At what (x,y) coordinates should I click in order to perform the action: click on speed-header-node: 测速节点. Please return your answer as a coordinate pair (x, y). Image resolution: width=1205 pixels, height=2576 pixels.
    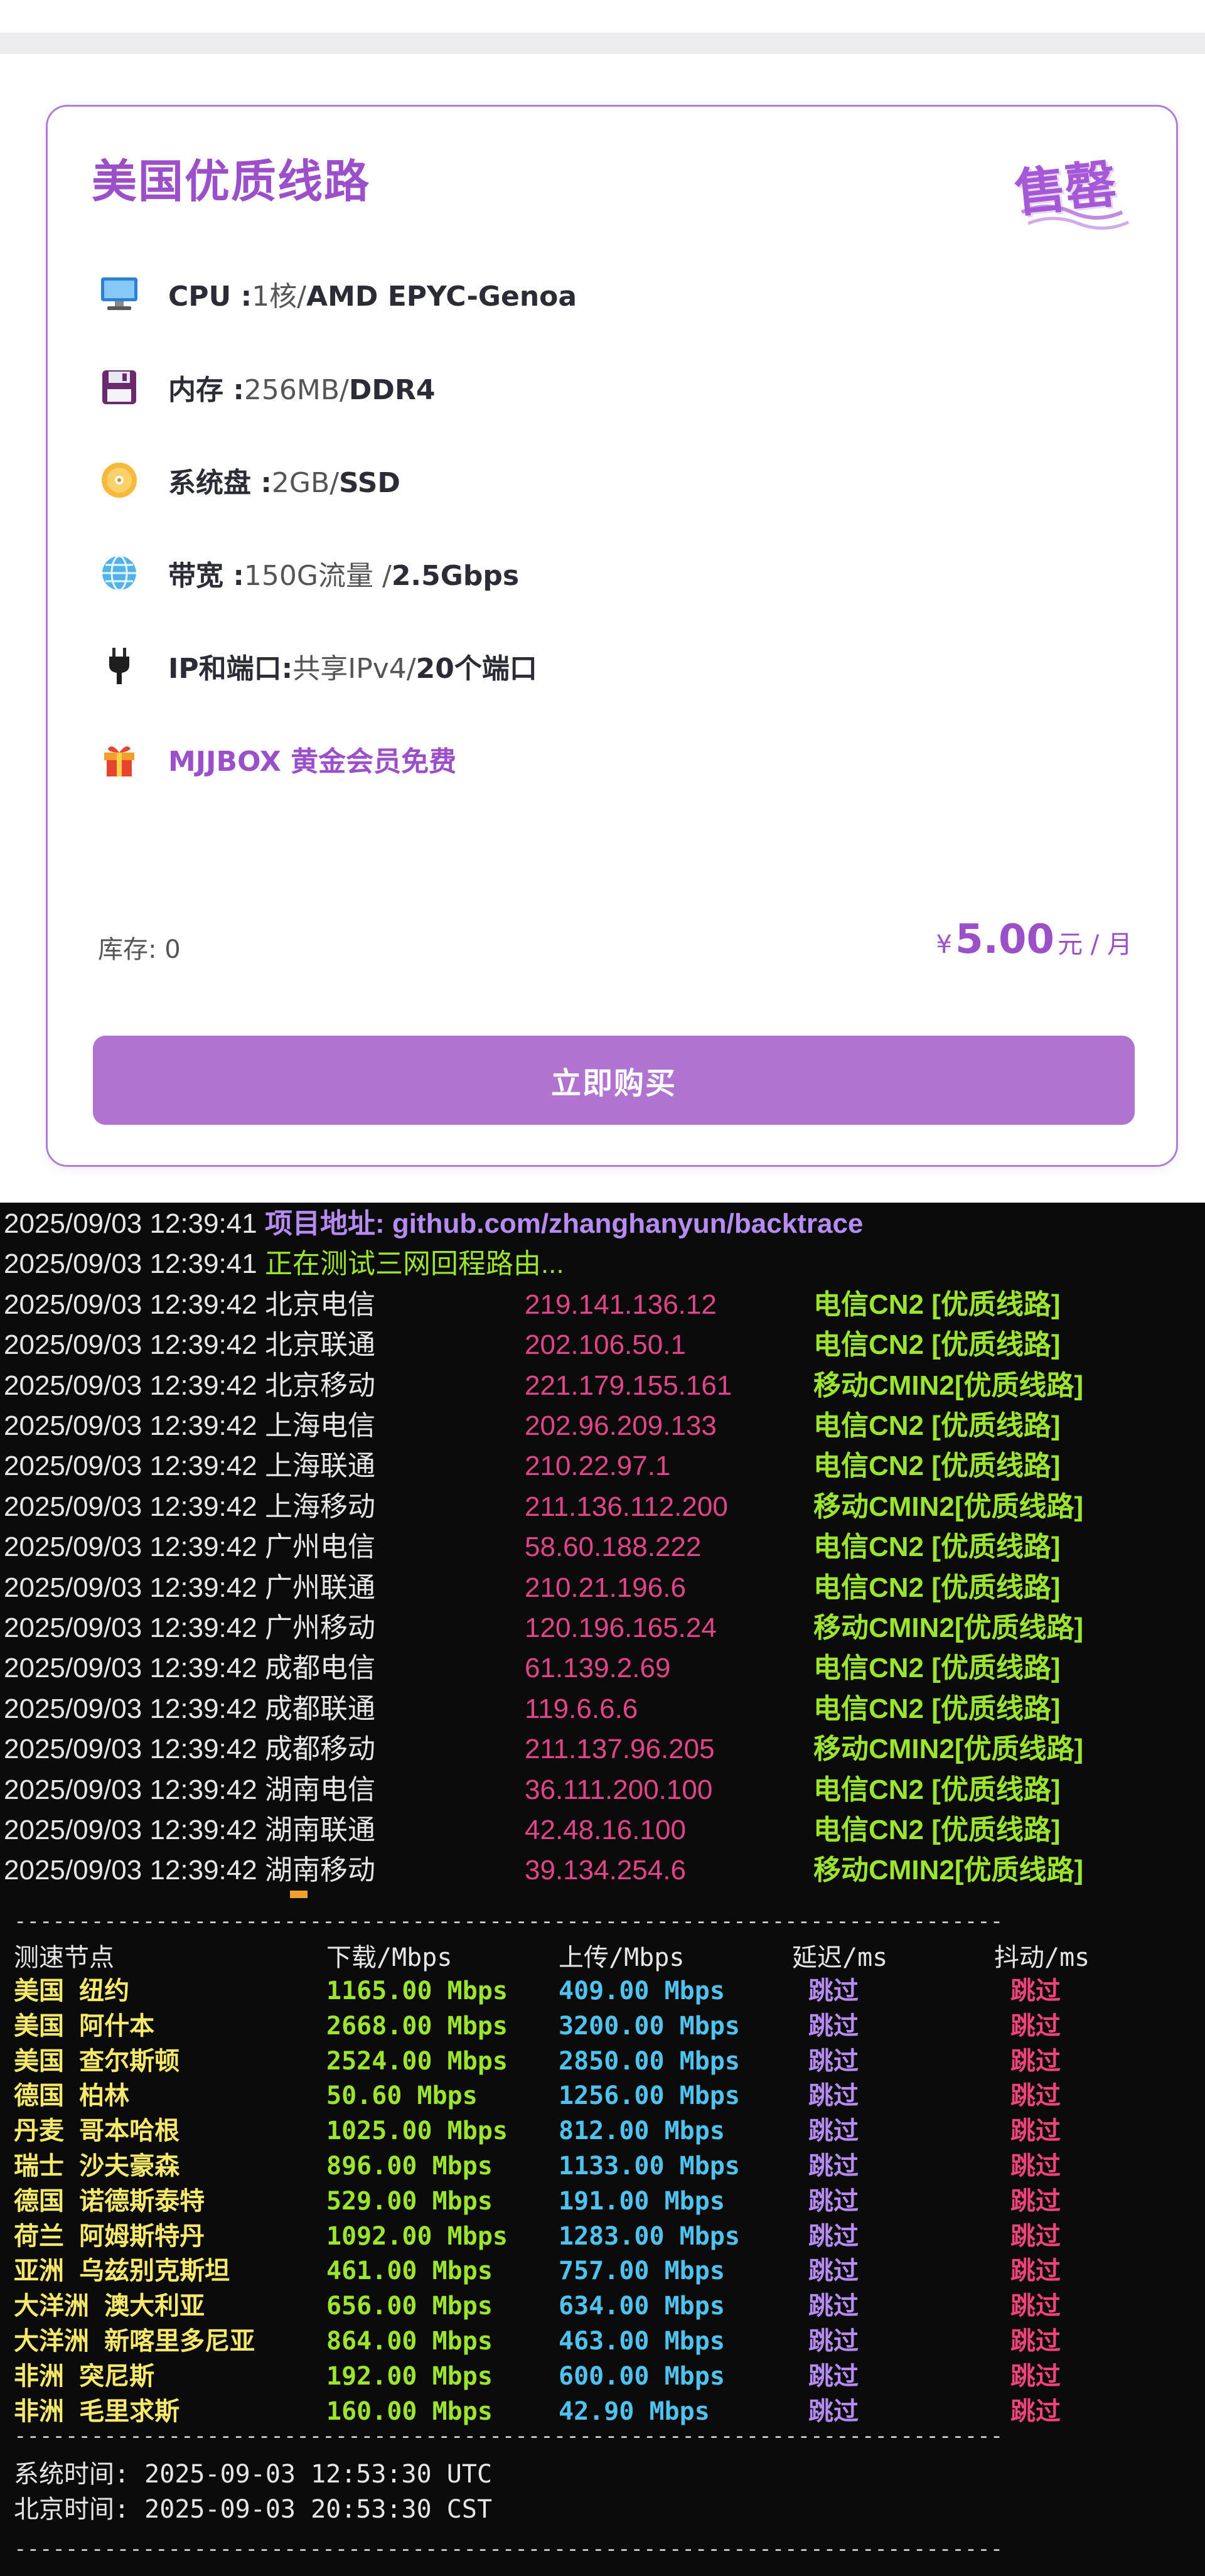
    Looking at the image, I should click on (64, 1957).